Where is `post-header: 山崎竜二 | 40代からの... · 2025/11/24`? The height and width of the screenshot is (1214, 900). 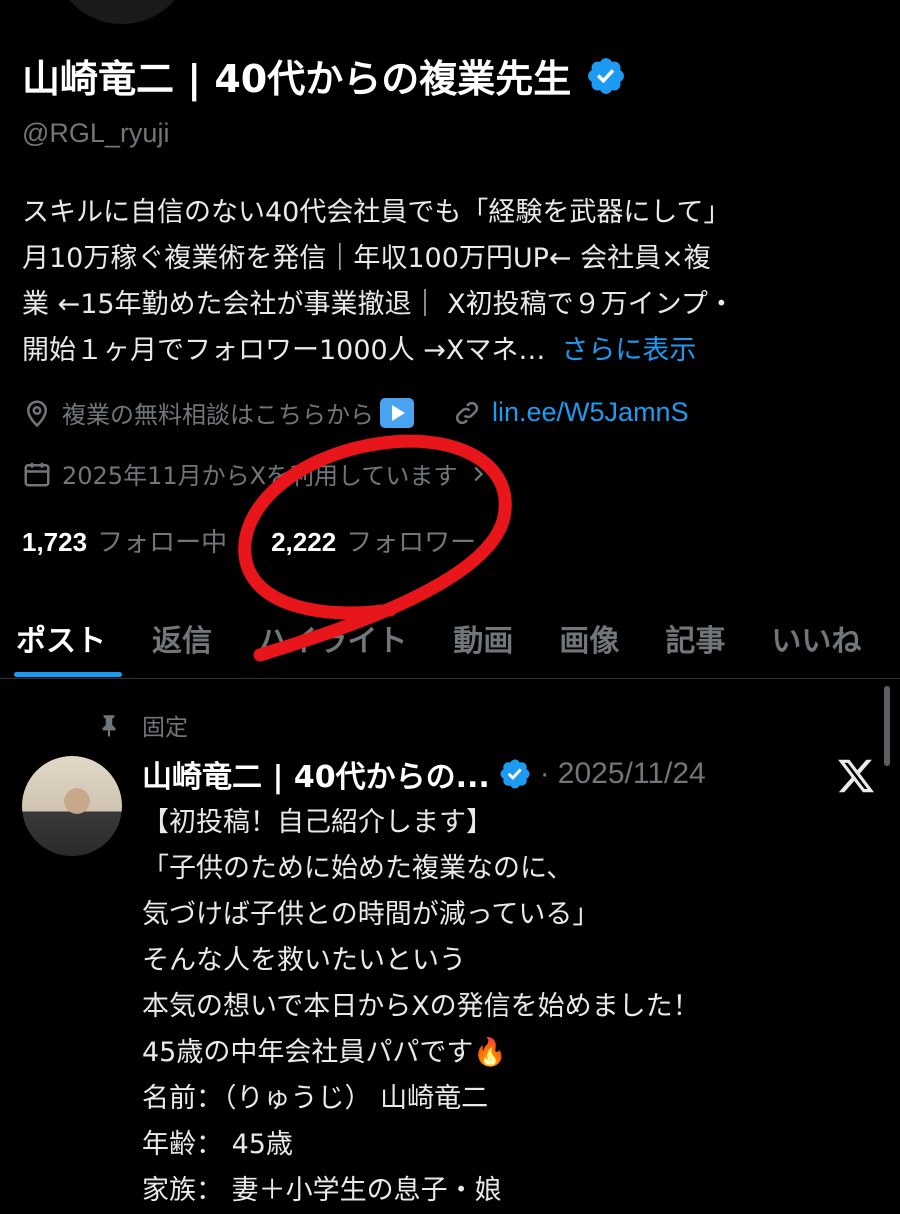 post-header: 山崎竜二 | 40代からの... · 2025/11/24 is located at coordinates (424, 774).